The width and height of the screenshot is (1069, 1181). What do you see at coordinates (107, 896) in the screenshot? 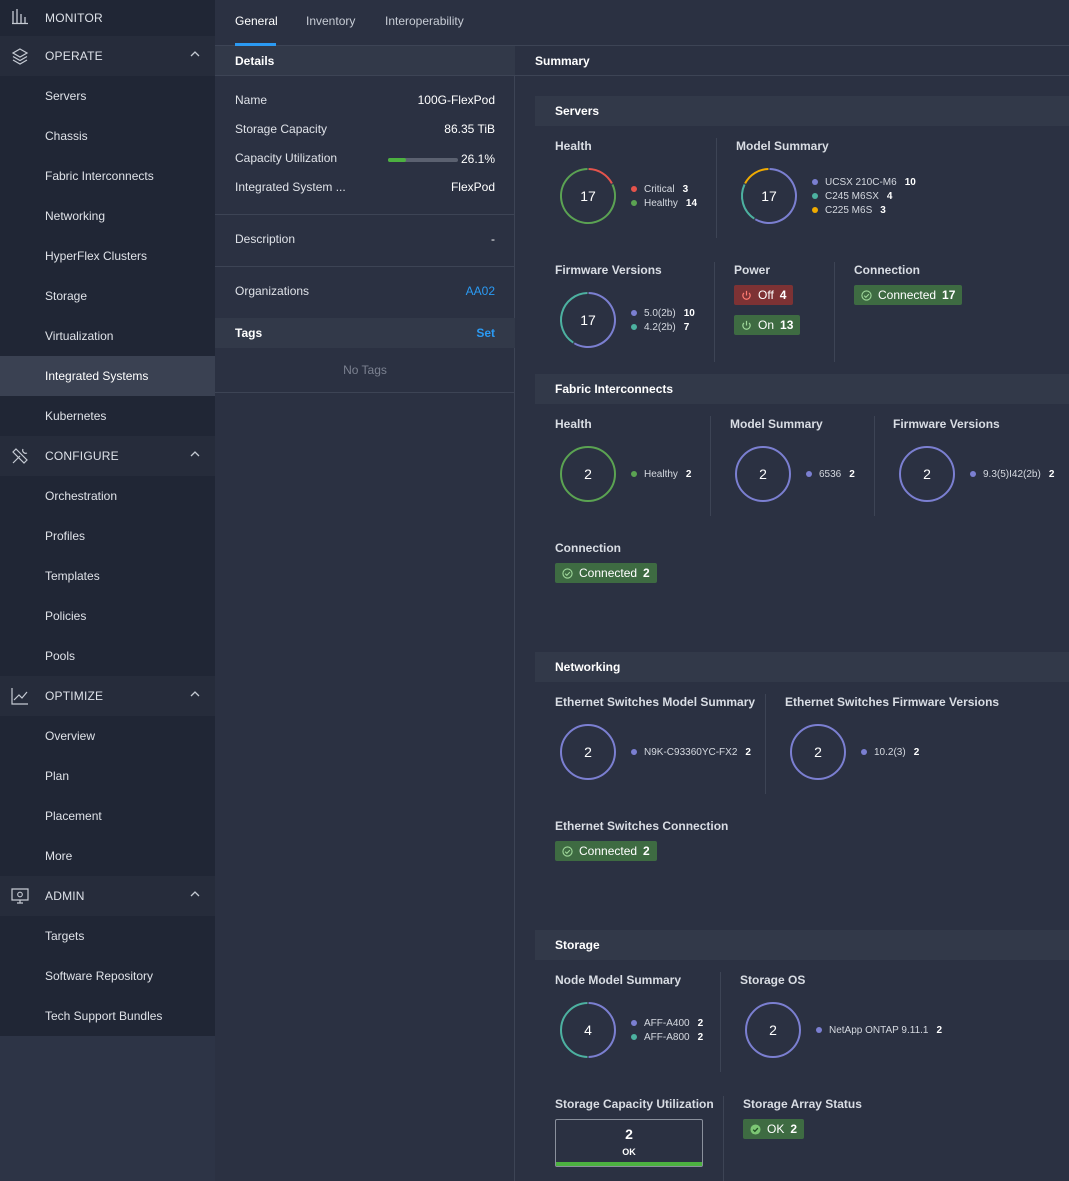
I see `nav-section-admin: ADMIN` at bounding box center [107, 896].